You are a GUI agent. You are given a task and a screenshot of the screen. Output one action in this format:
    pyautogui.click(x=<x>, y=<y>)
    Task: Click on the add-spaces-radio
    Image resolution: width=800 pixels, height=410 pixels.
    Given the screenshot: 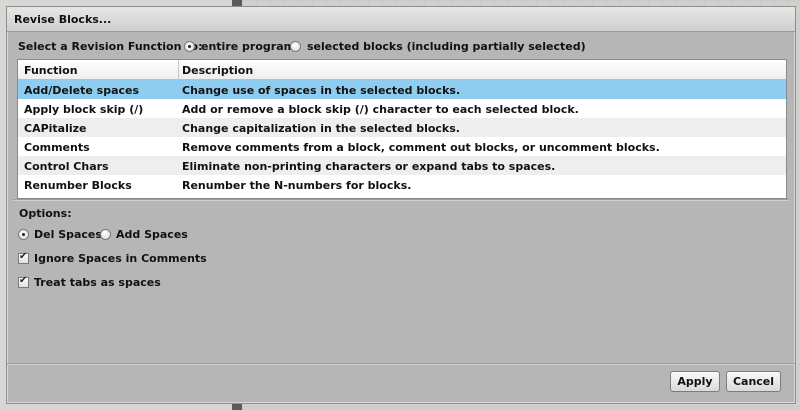 What is the action you would take?
    pyautogui.click(x=105, y=234)
    